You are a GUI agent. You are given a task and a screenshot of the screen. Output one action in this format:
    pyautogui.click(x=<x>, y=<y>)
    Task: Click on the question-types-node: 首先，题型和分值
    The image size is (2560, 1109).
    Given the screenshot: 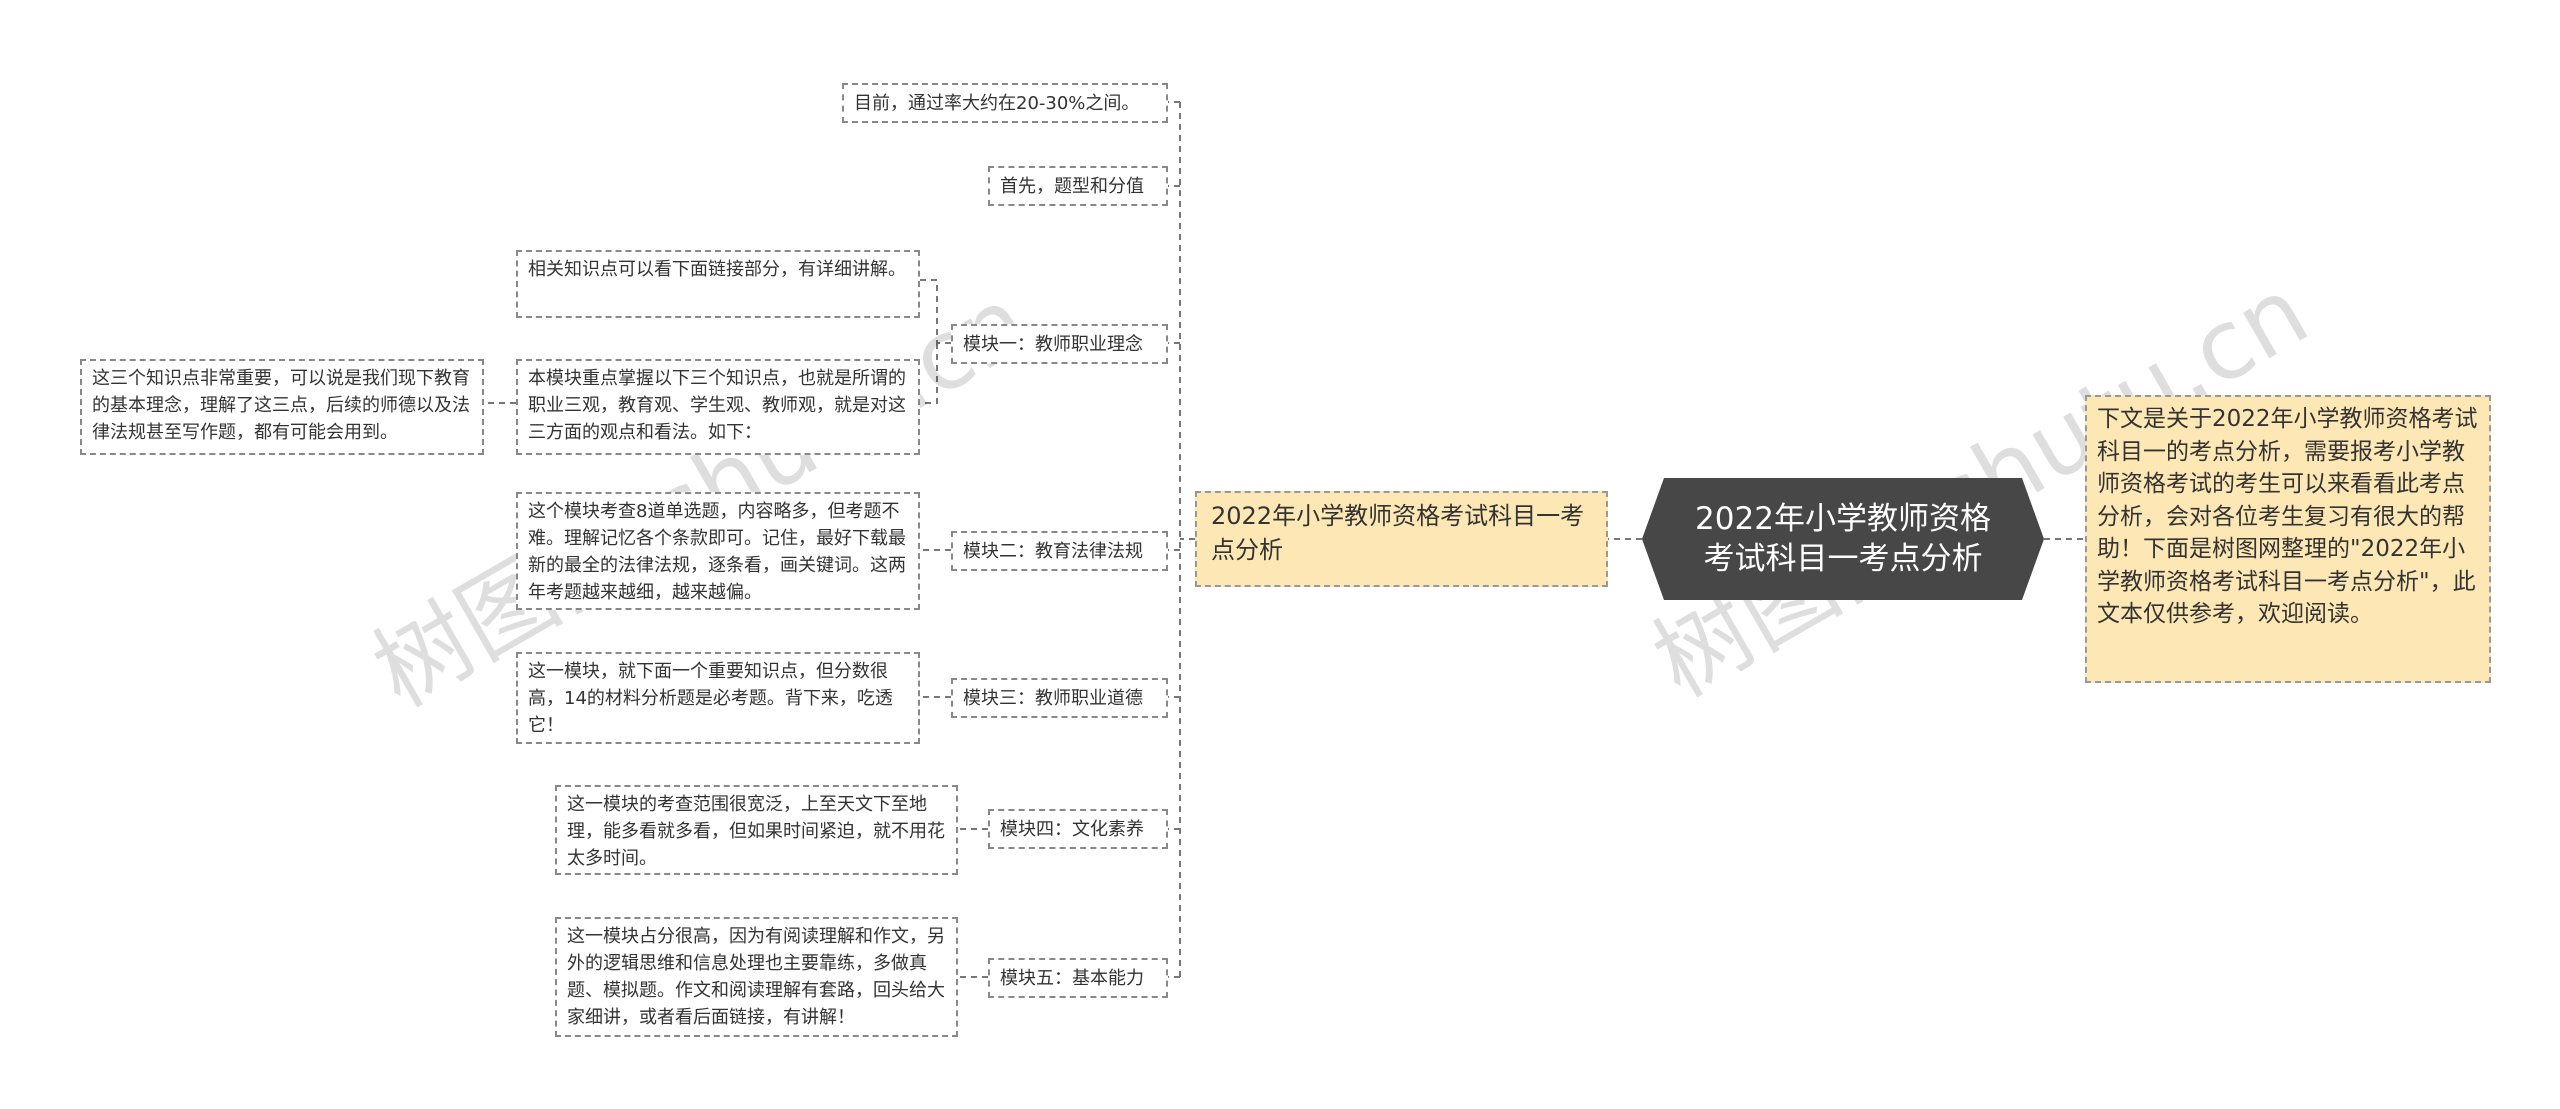 What is the action you would take?
    pyautogui.click(x=1078, y=186)
    